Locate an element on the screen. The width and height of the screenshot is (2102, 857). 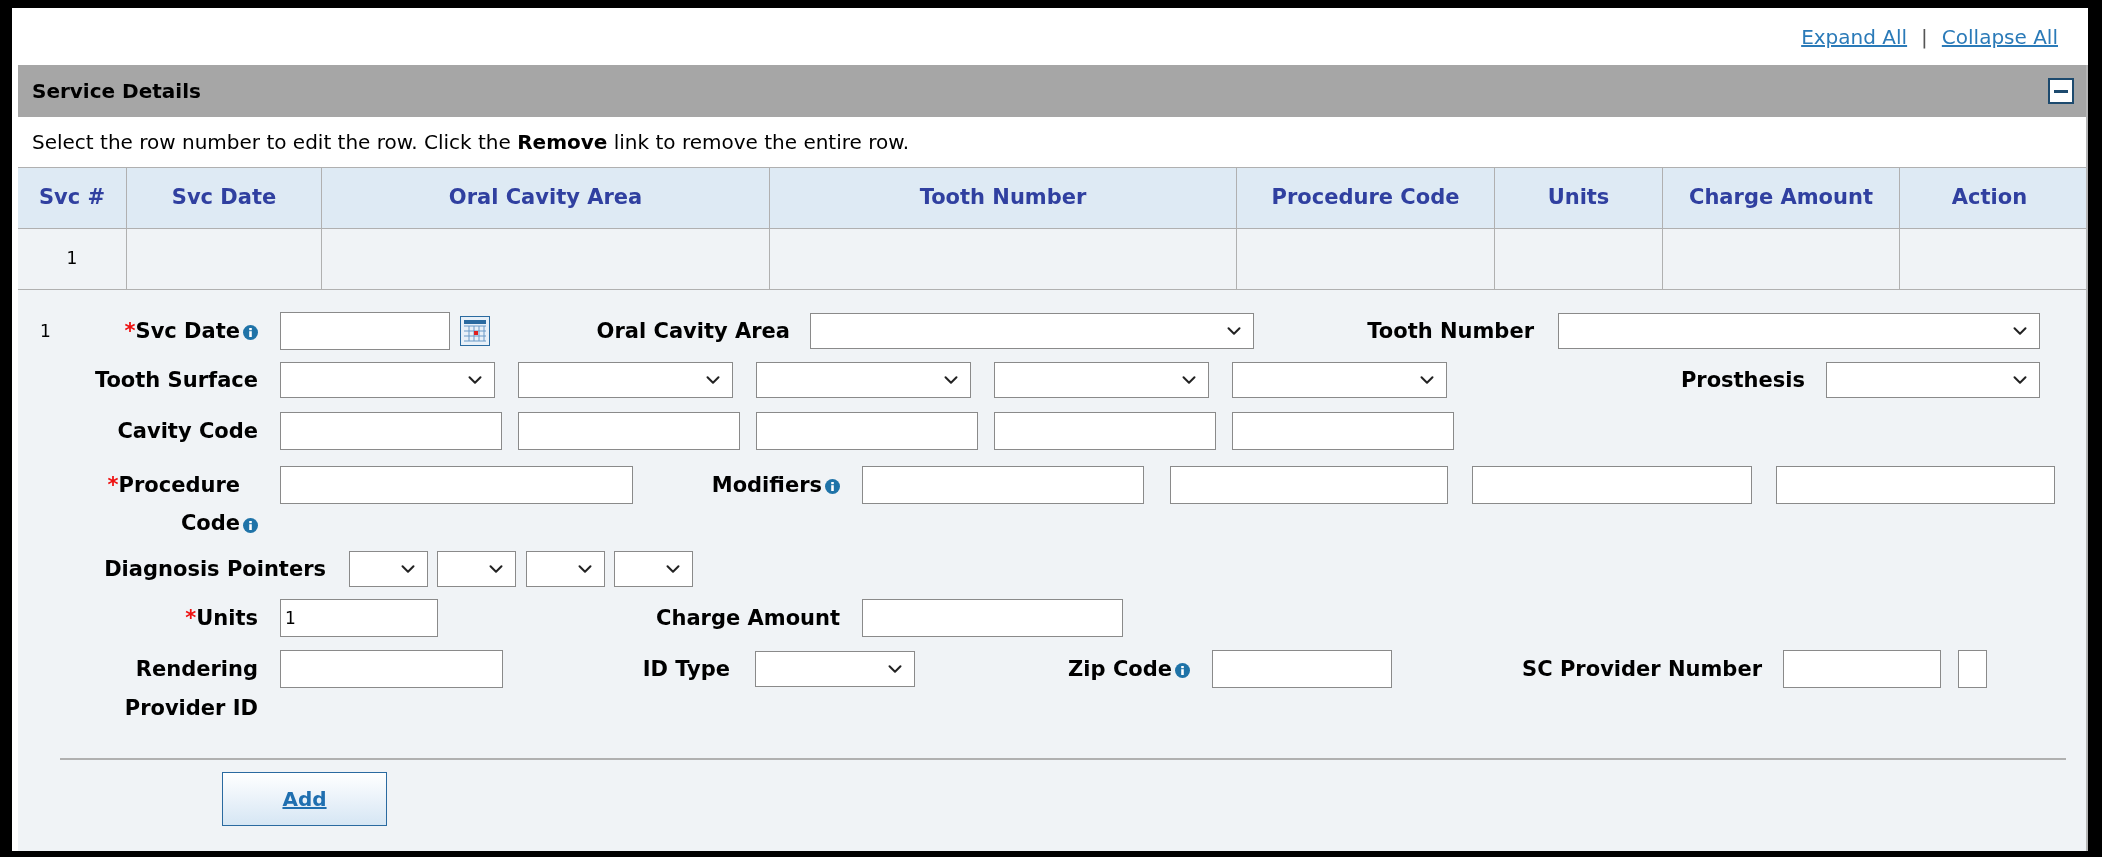
column-header: Tooth Number is located at coordinates (1003, 198).